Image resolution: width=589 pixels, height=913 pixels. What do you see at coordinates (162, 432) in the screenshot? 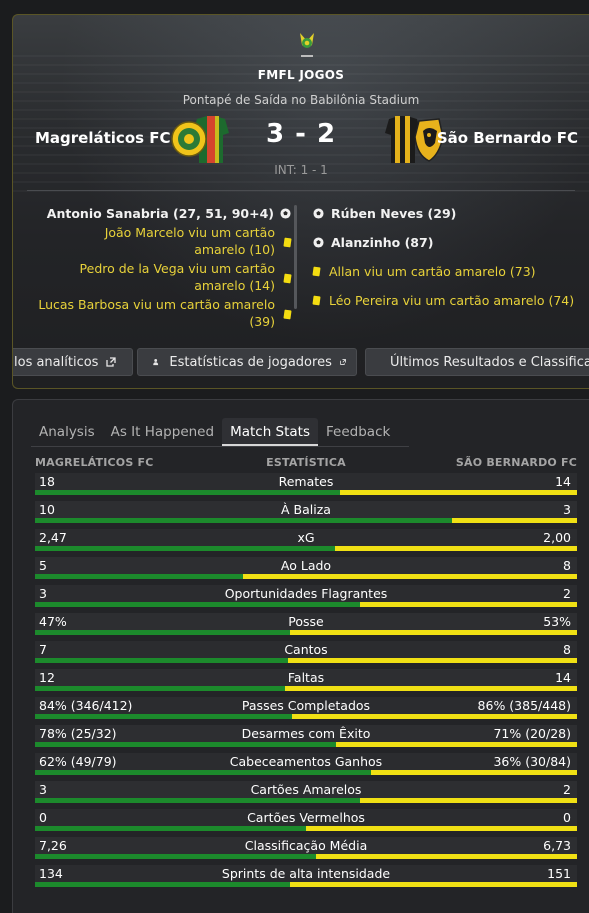
I see `tab-as-it-happened: As It Happened` at bounding box center [162, 432].